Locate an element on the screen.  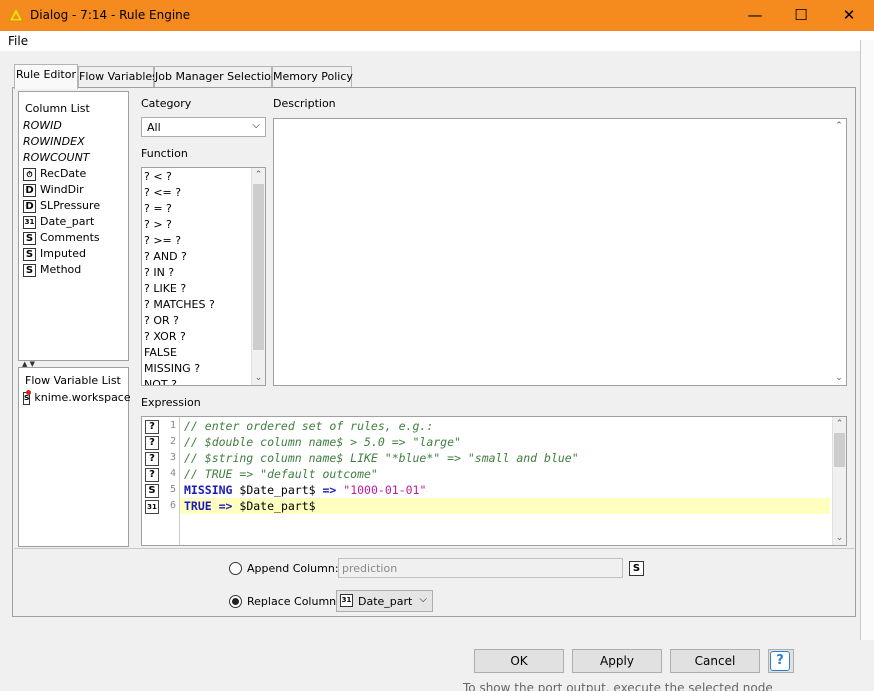
function-item: MISSING ? is located at coordinates (197, 369).